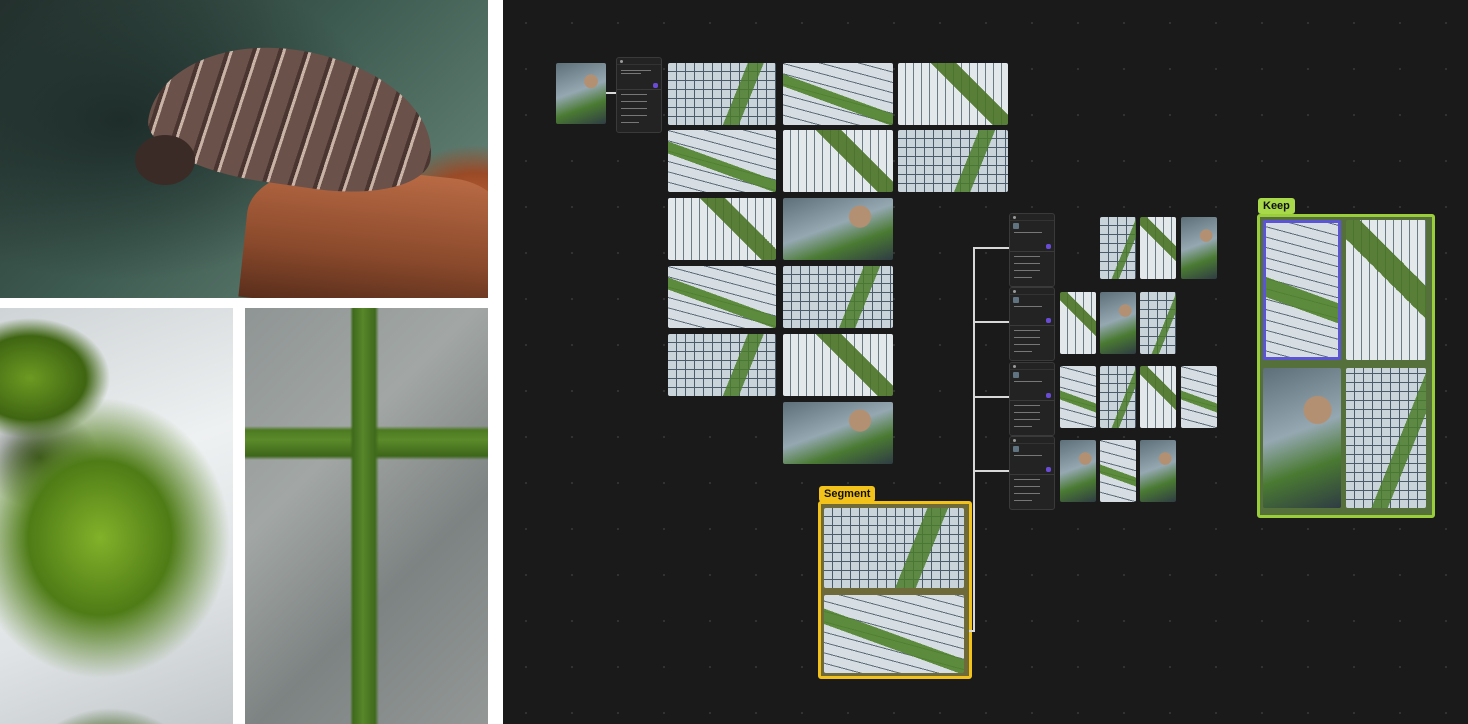 This screenshot has width=1468, height=724. Describe the element at coordinates (1276, 206) in the screenshot. I see `group-label-keep: Keep` at that location.